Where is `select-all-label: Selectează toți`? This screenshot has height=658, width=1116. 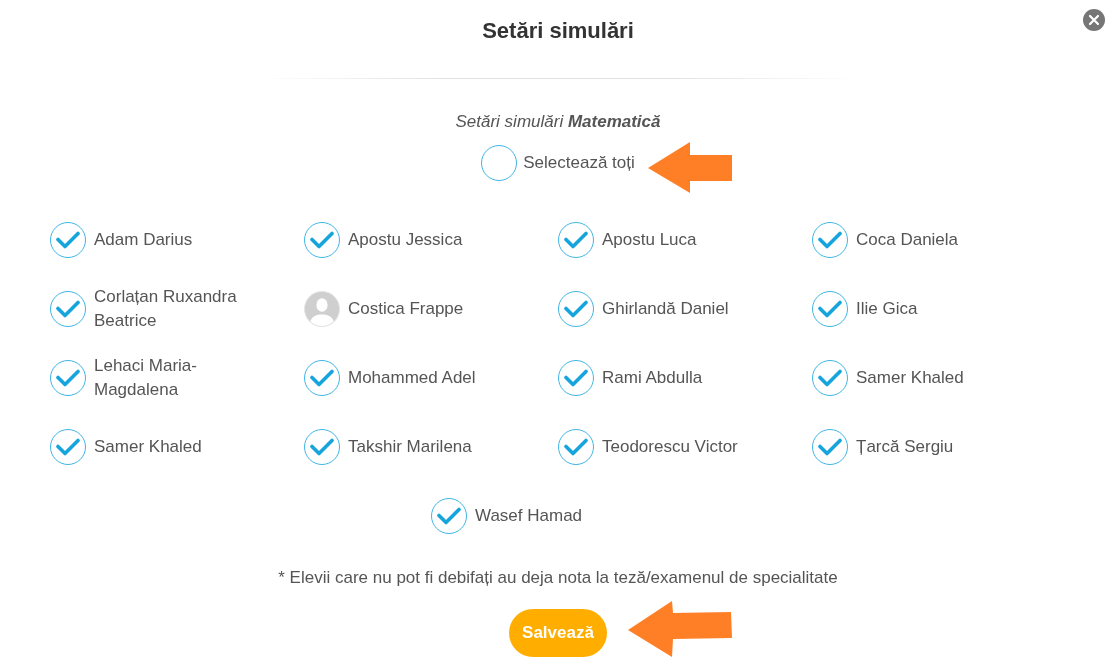
select-all-label: Selectează toți is located at coordinates (579, 163).